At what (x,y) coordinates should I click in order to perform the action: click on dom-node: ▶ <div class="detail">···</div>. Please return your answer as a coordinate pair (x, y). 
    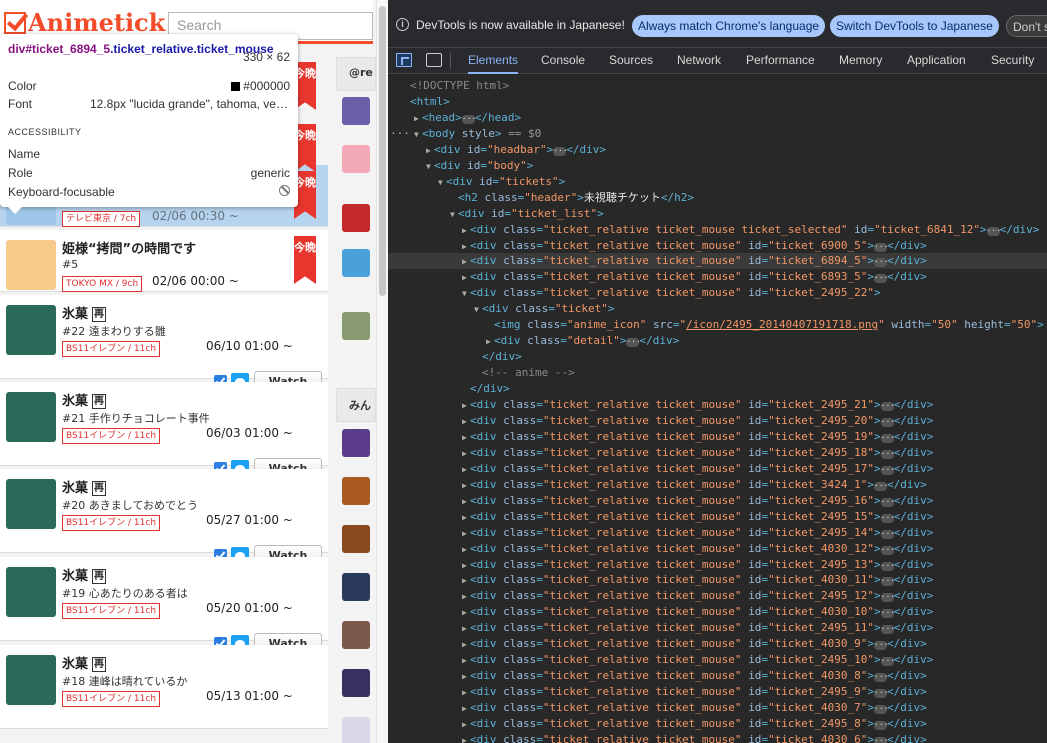
    Looking at the image, I should click on (717, 341).